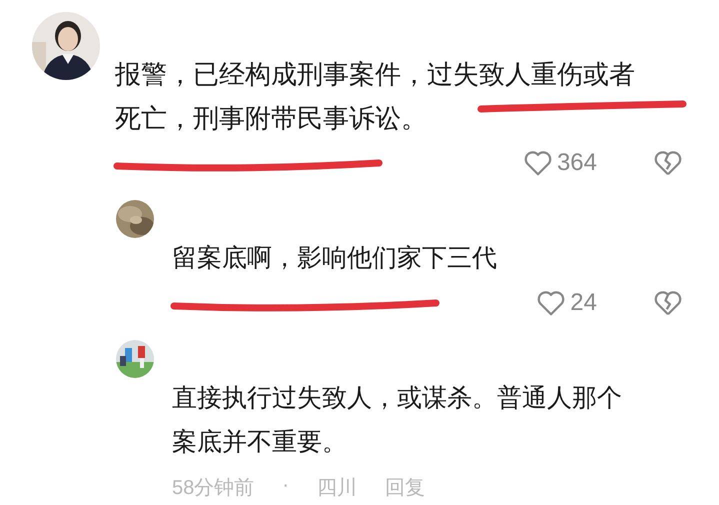  I want to click on like-button: 24, so click(566, 303).